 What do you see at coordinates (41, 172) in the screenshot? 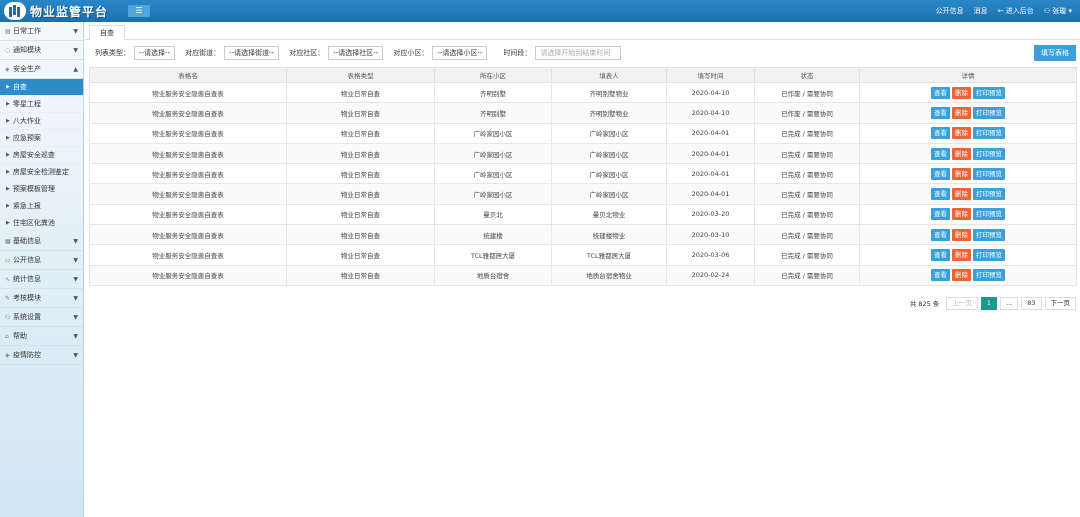
I see `sidebar-item-house-assessment: ▶ 房屋安全检测鉴定` at bounding box center [41, 172].